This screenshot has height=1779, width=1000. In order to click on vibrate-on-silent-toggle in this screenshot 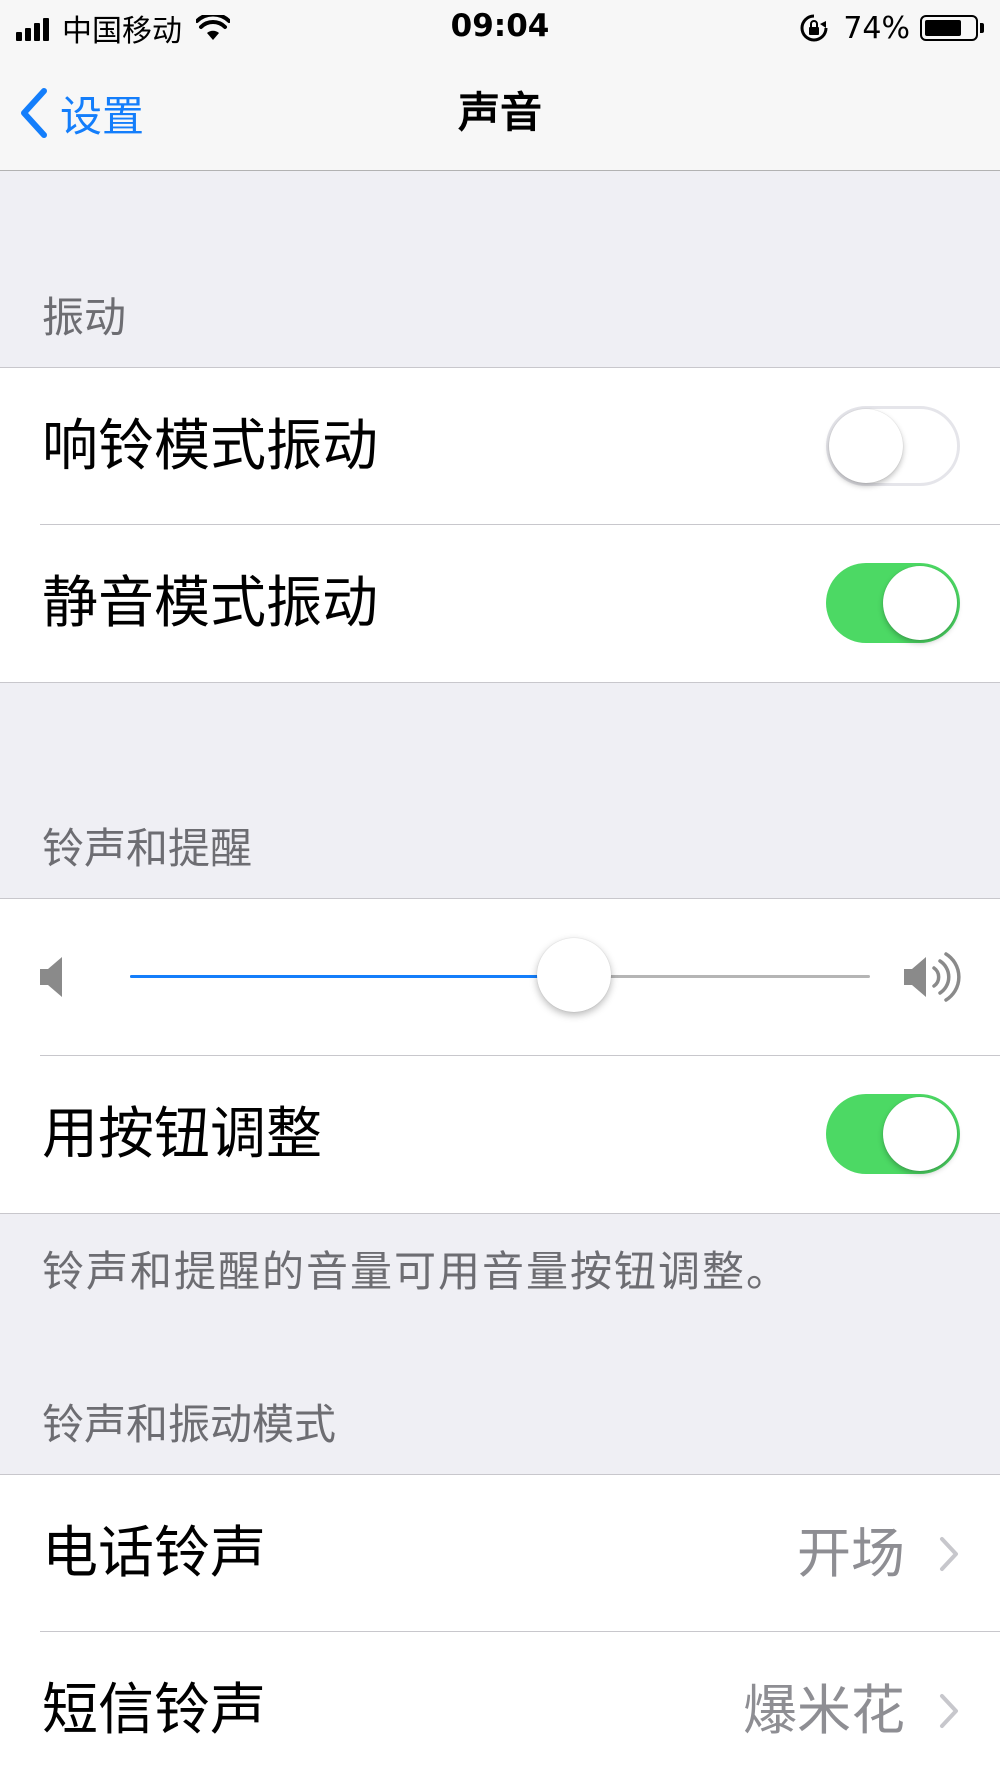, I will do `click(893, 603)`.